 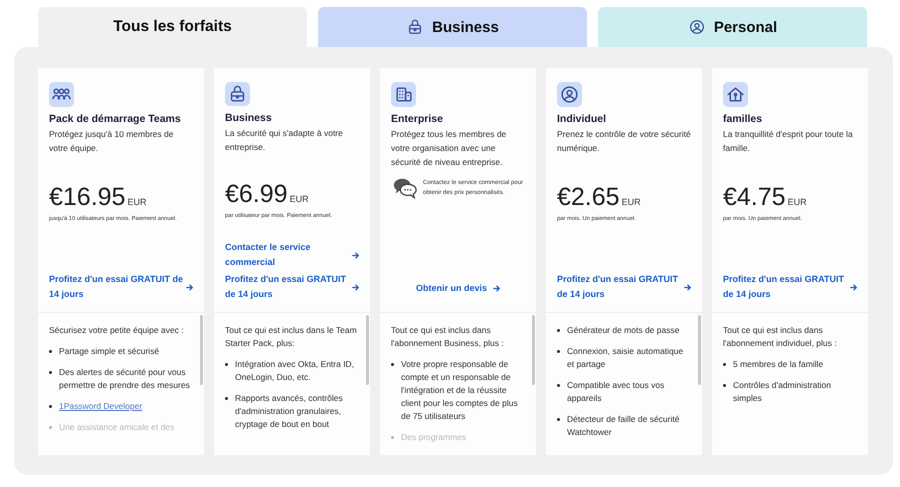 I want to click on plan-title: Business, so click(x=249, y=118).